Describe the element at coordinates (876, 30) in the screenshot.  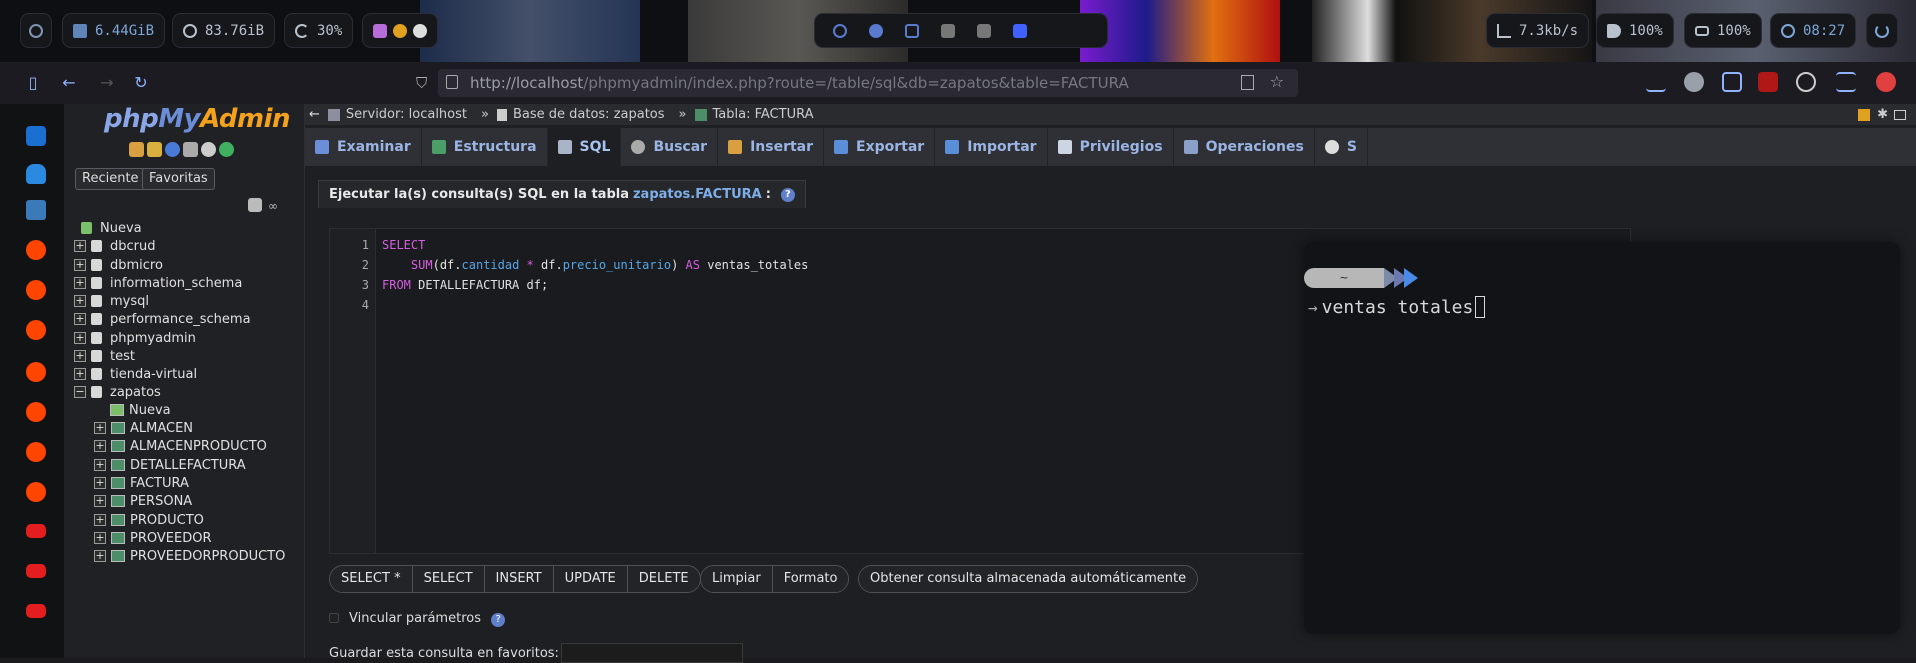
I see `workspace-2-icon` at that location.